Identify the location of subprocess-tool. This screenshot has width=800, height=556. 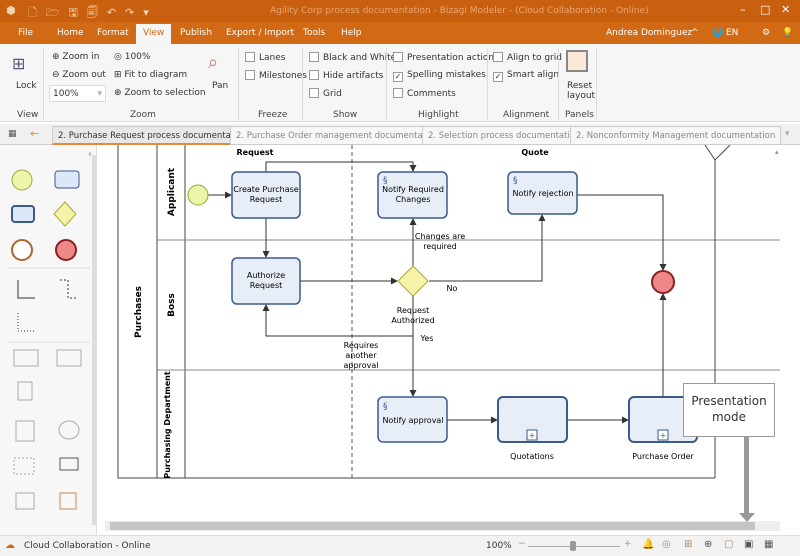
(23, 214).